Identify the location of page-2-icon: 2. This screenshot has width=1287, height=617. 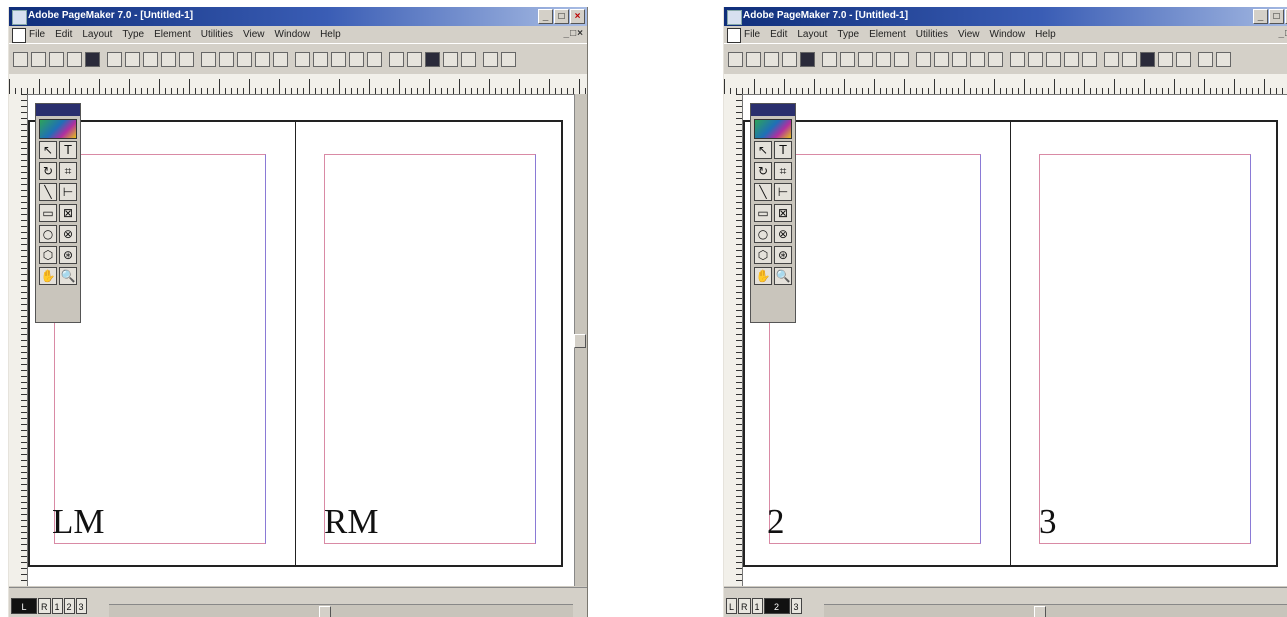
(69, 606).